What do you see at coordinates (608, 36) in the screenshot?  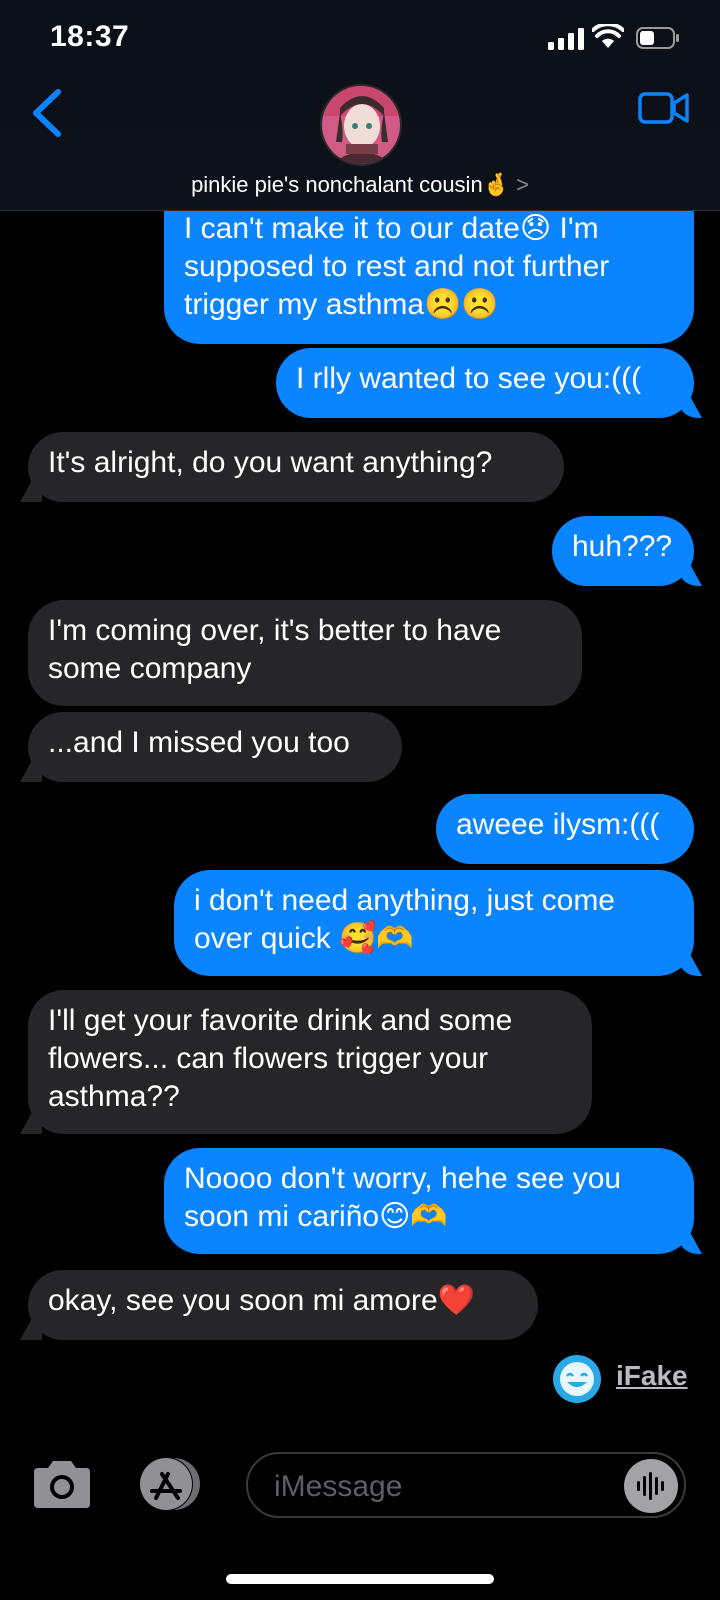 I see `wifi-icon` at bounding box center [608, 36].